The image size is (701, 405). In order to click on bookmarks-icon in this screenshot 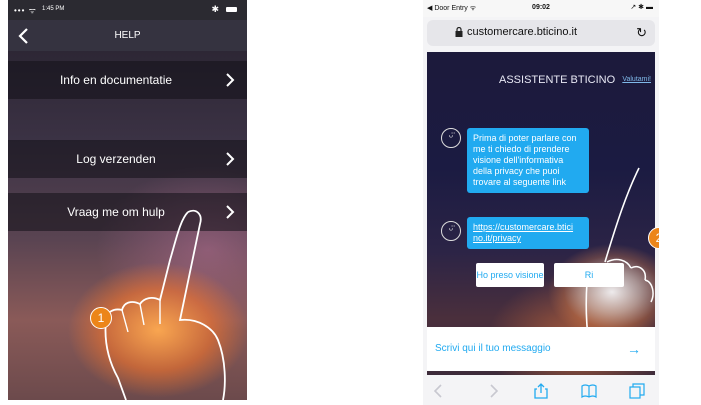, I will do `click(589, 391)`.